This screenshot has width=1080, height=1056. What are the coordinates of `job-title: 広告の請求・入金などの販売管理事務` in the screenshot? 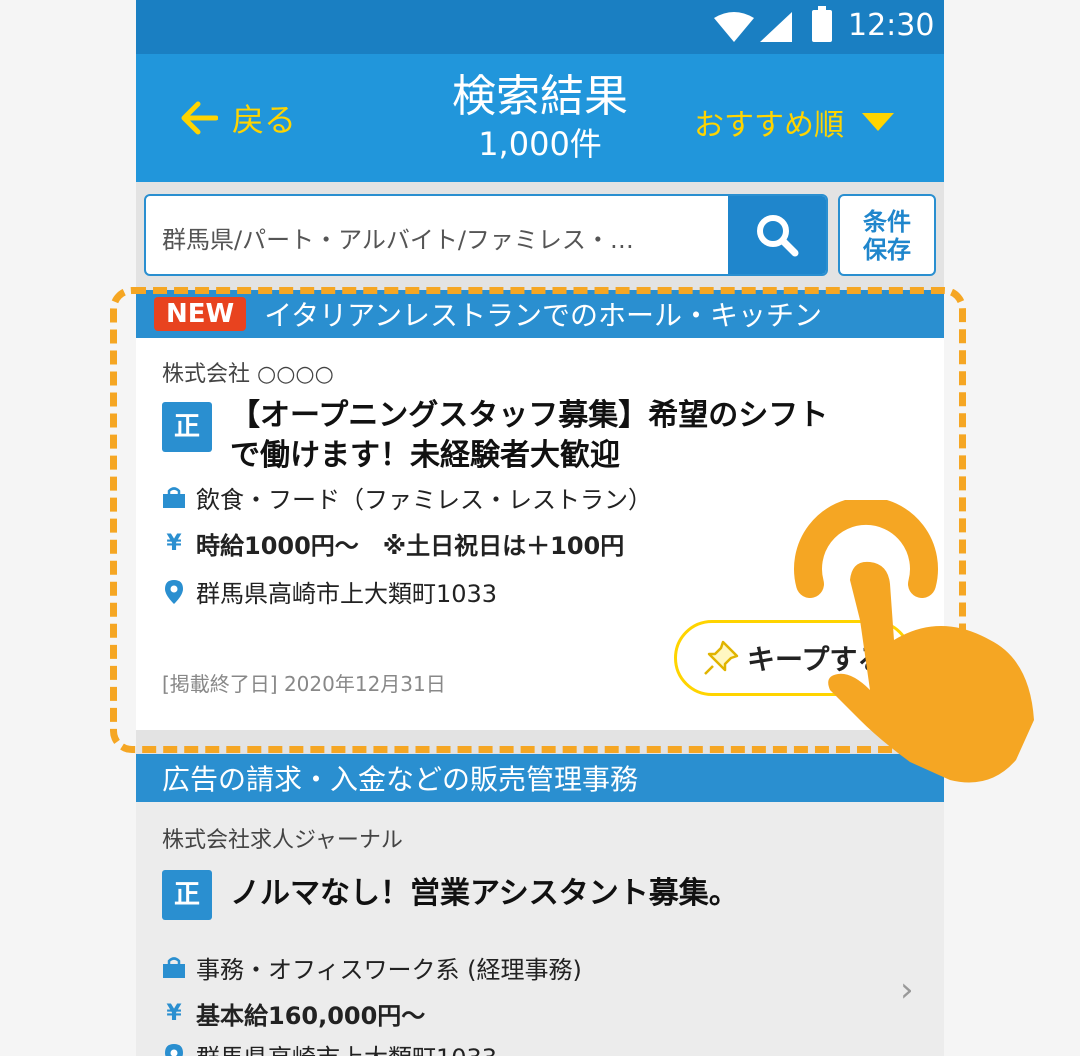 It's located at (400, 779).